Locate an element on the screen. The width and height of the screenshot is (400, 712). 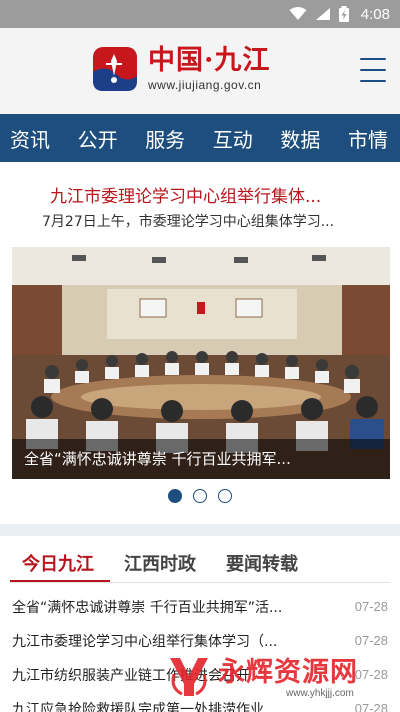
watermark-logo-icon is located at coordinates (189, 677).